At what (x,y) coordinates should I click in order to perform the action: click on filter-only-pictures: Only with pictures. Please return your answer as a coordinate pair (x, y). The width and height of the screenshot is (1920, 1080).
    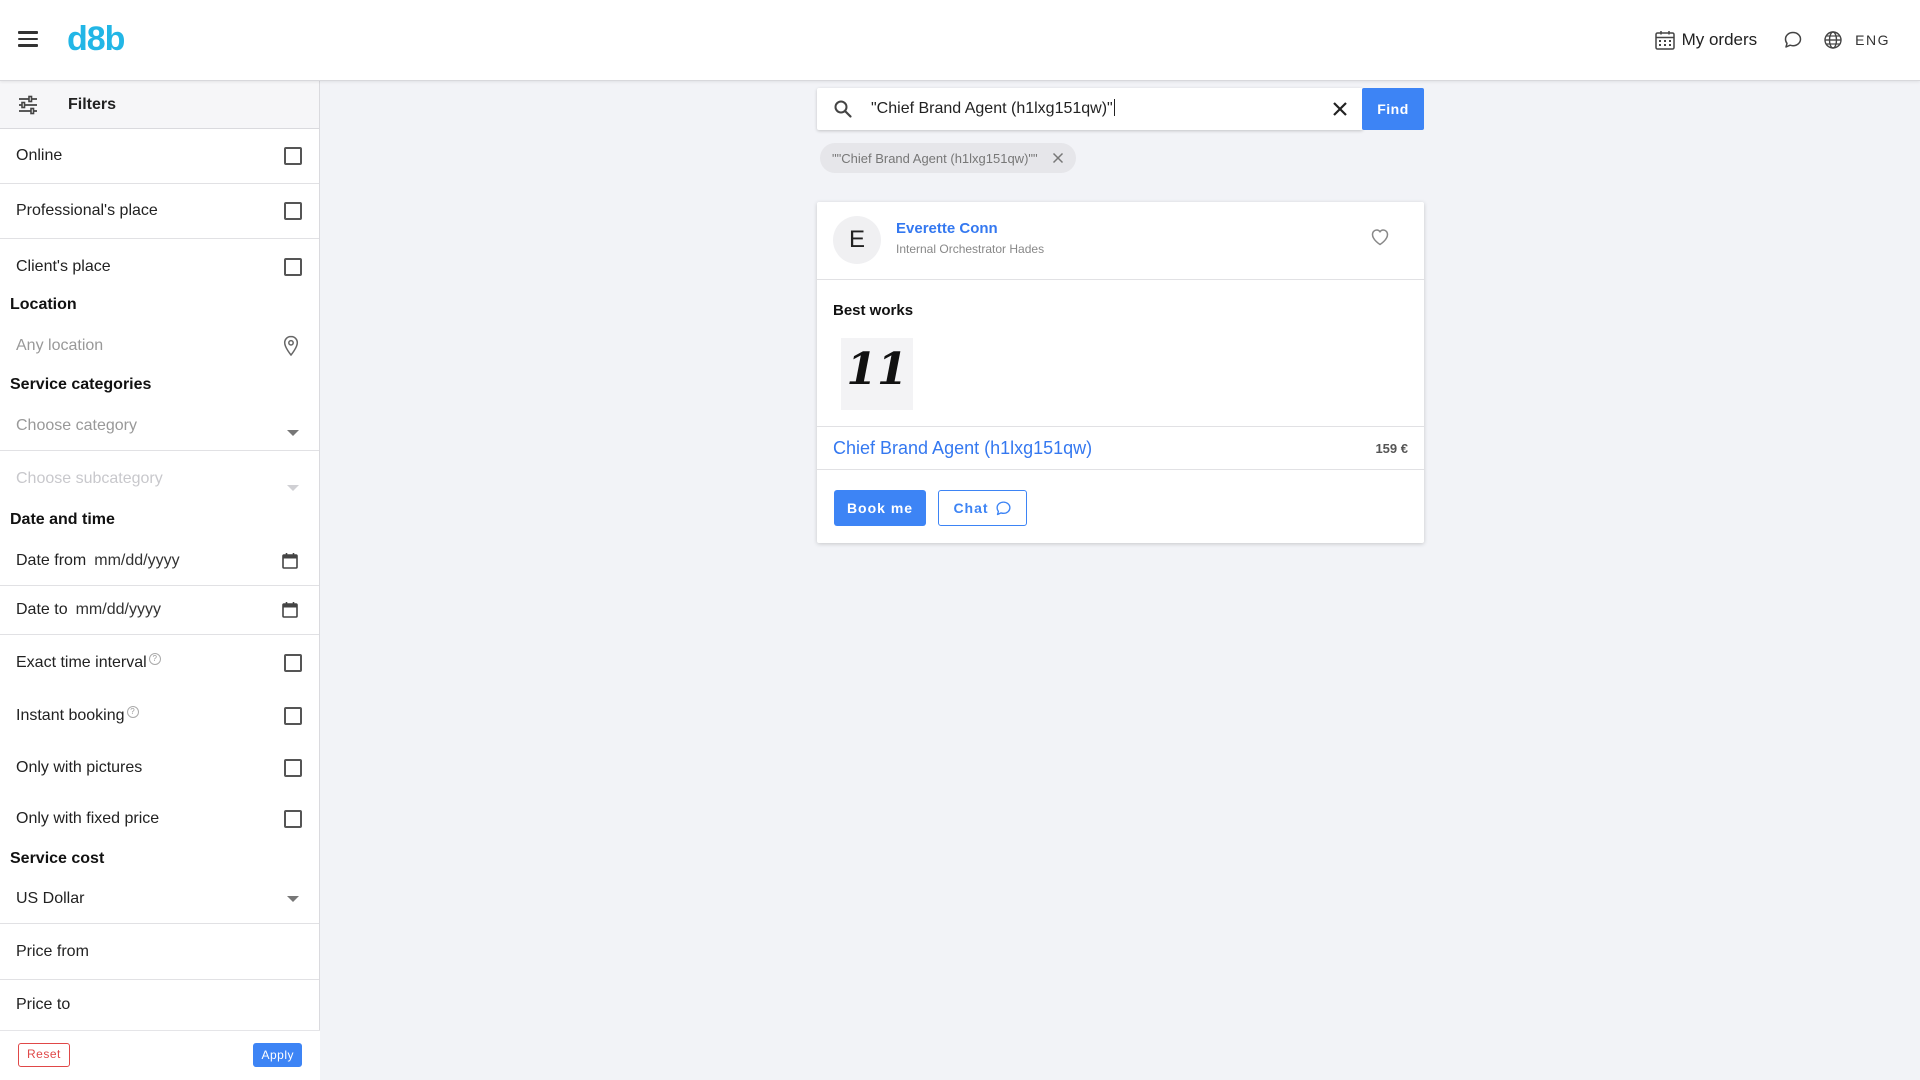
    Looking at the image, I should click on (159, 767).